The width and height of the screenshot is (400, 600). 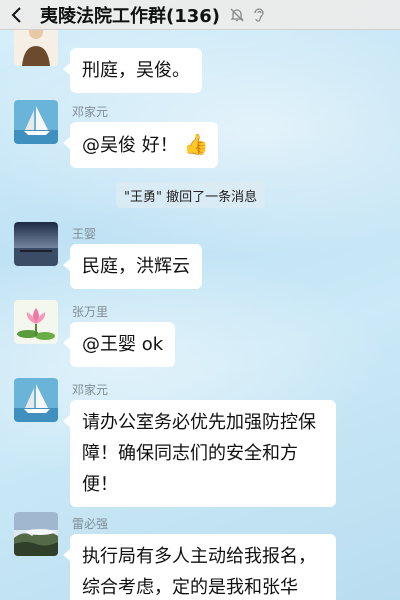 I want to click on chat-header: 夷陵法院工作群(136), so click(x=200, y=15).